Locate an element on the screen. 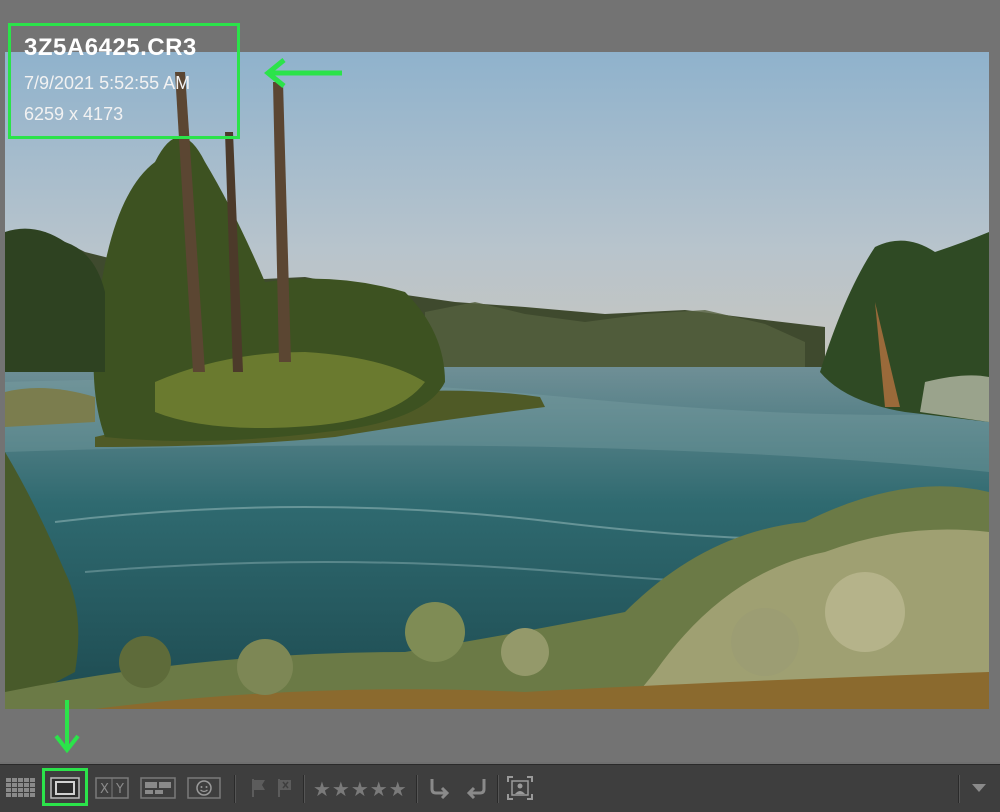 The height and width of the screenshot is (812, 1000). face-icon is located at coordinates (204, 788).